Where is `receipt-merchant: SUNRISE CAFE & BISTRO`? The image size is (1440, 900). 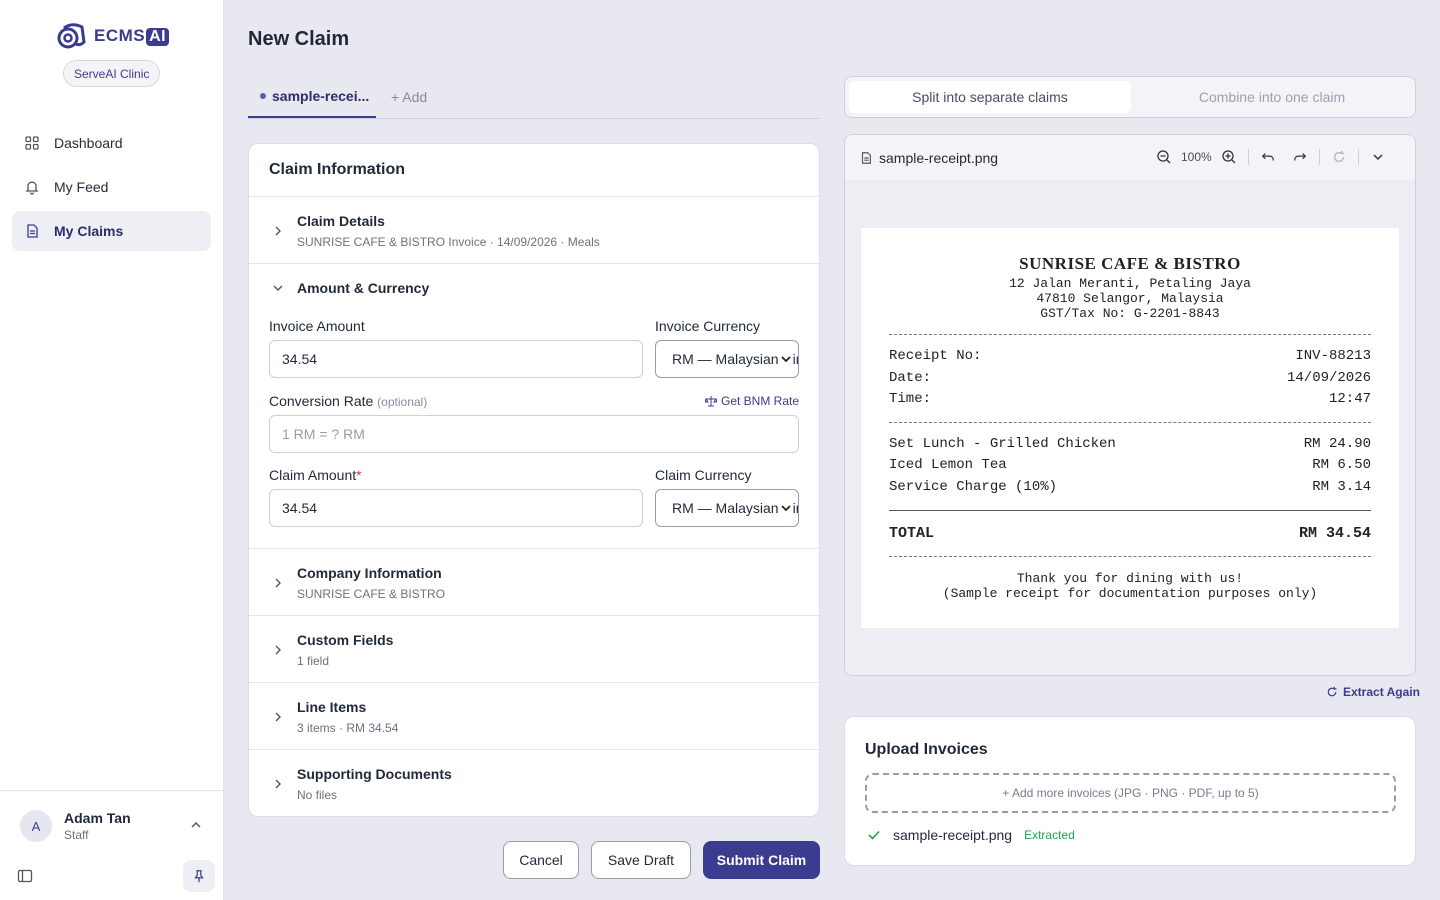
receipt-merchant: SUNRISE CAFE & BISTRO is located at coordinates (1130, 263).